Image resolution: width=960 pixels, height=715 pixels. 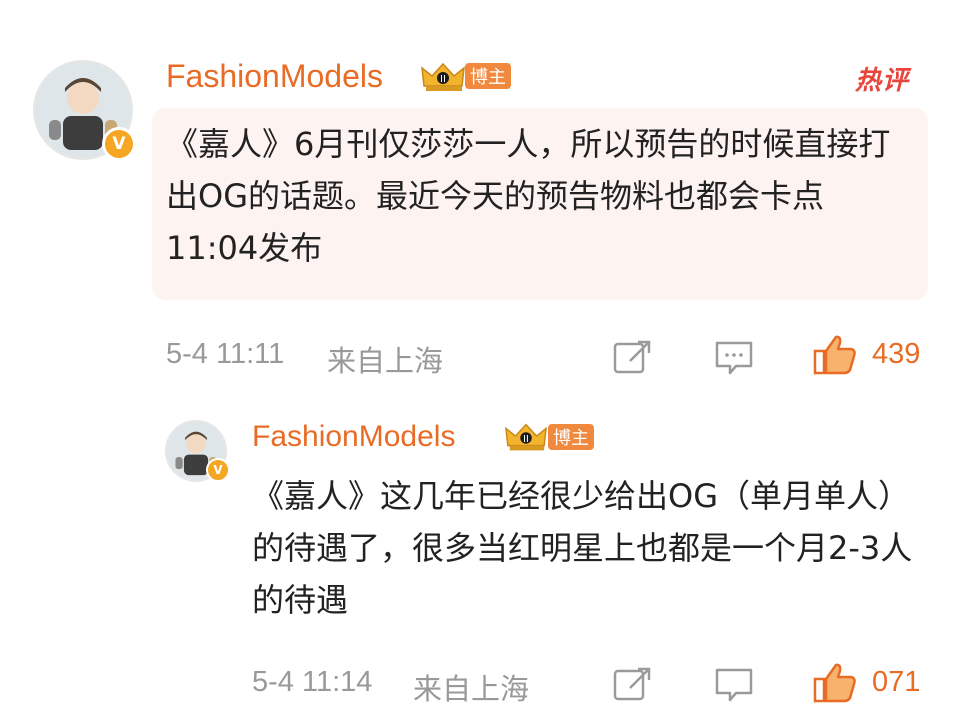 I want to click on reply-verified-badge: V, so click(x=218, y=470).